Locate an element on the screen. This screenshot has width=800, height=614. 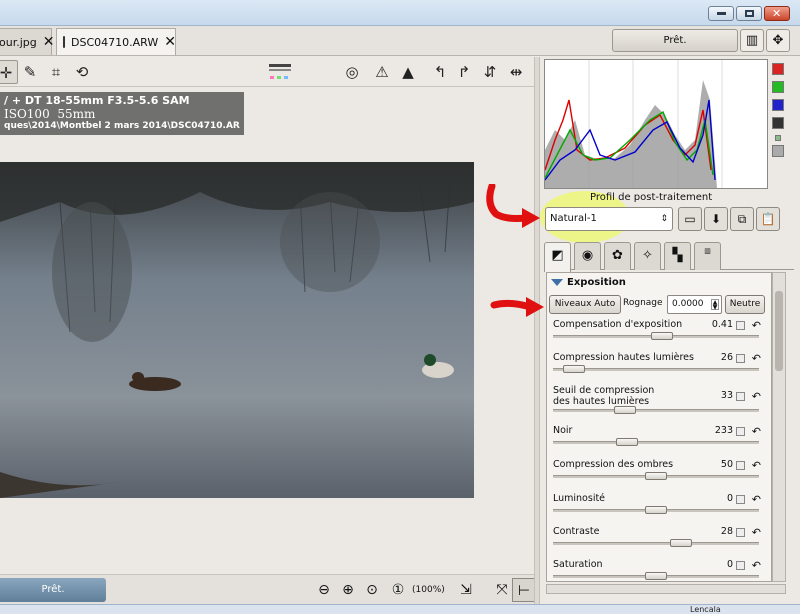
slider-value: 28 is located at coordinates (726, 531).